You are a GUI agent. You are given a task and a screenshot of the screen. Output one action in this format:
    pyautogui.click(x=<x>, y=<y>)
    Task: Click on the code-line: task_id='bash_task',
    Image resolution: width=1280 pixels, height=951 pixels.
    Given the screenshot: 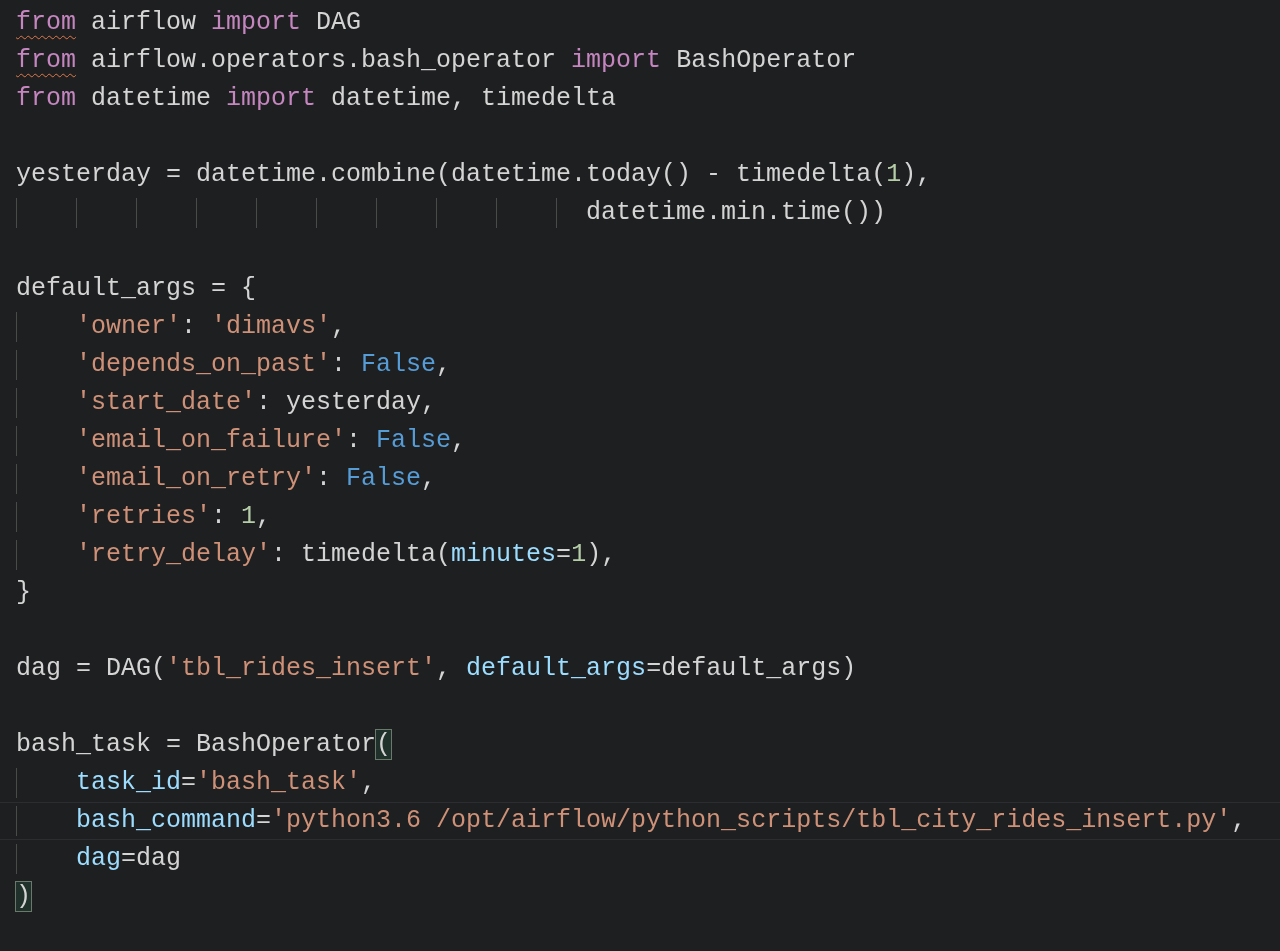 What is the action you would take?
    pyautogui.click(x=196, y=783)
    